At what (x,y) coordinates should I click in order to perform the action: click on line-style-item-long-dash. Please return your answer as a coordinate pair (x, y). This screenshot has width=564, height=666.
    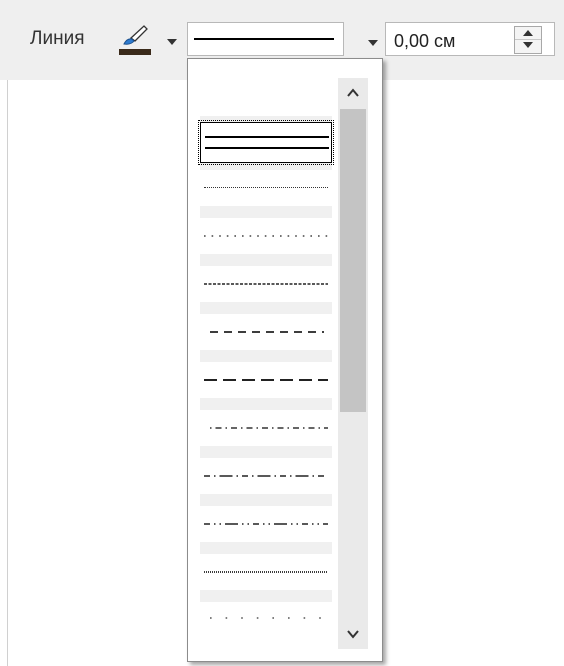
    Looking at the image, I should click on (266, 380).